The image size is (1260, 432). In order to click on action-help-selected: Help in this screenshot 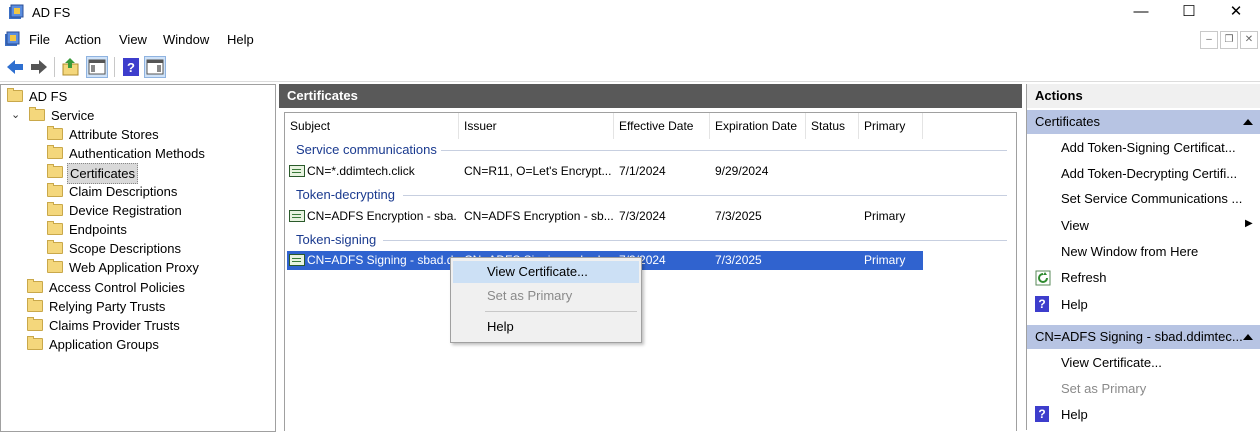, I will do `click(1074, 414)`.